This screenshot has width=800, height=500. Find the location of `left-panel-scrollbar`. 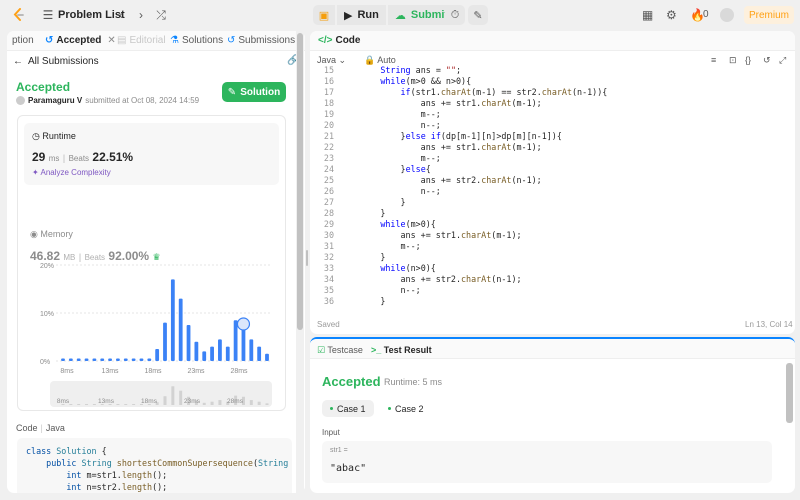

left-panel-scrollbar is located at coordinates (300, 262).